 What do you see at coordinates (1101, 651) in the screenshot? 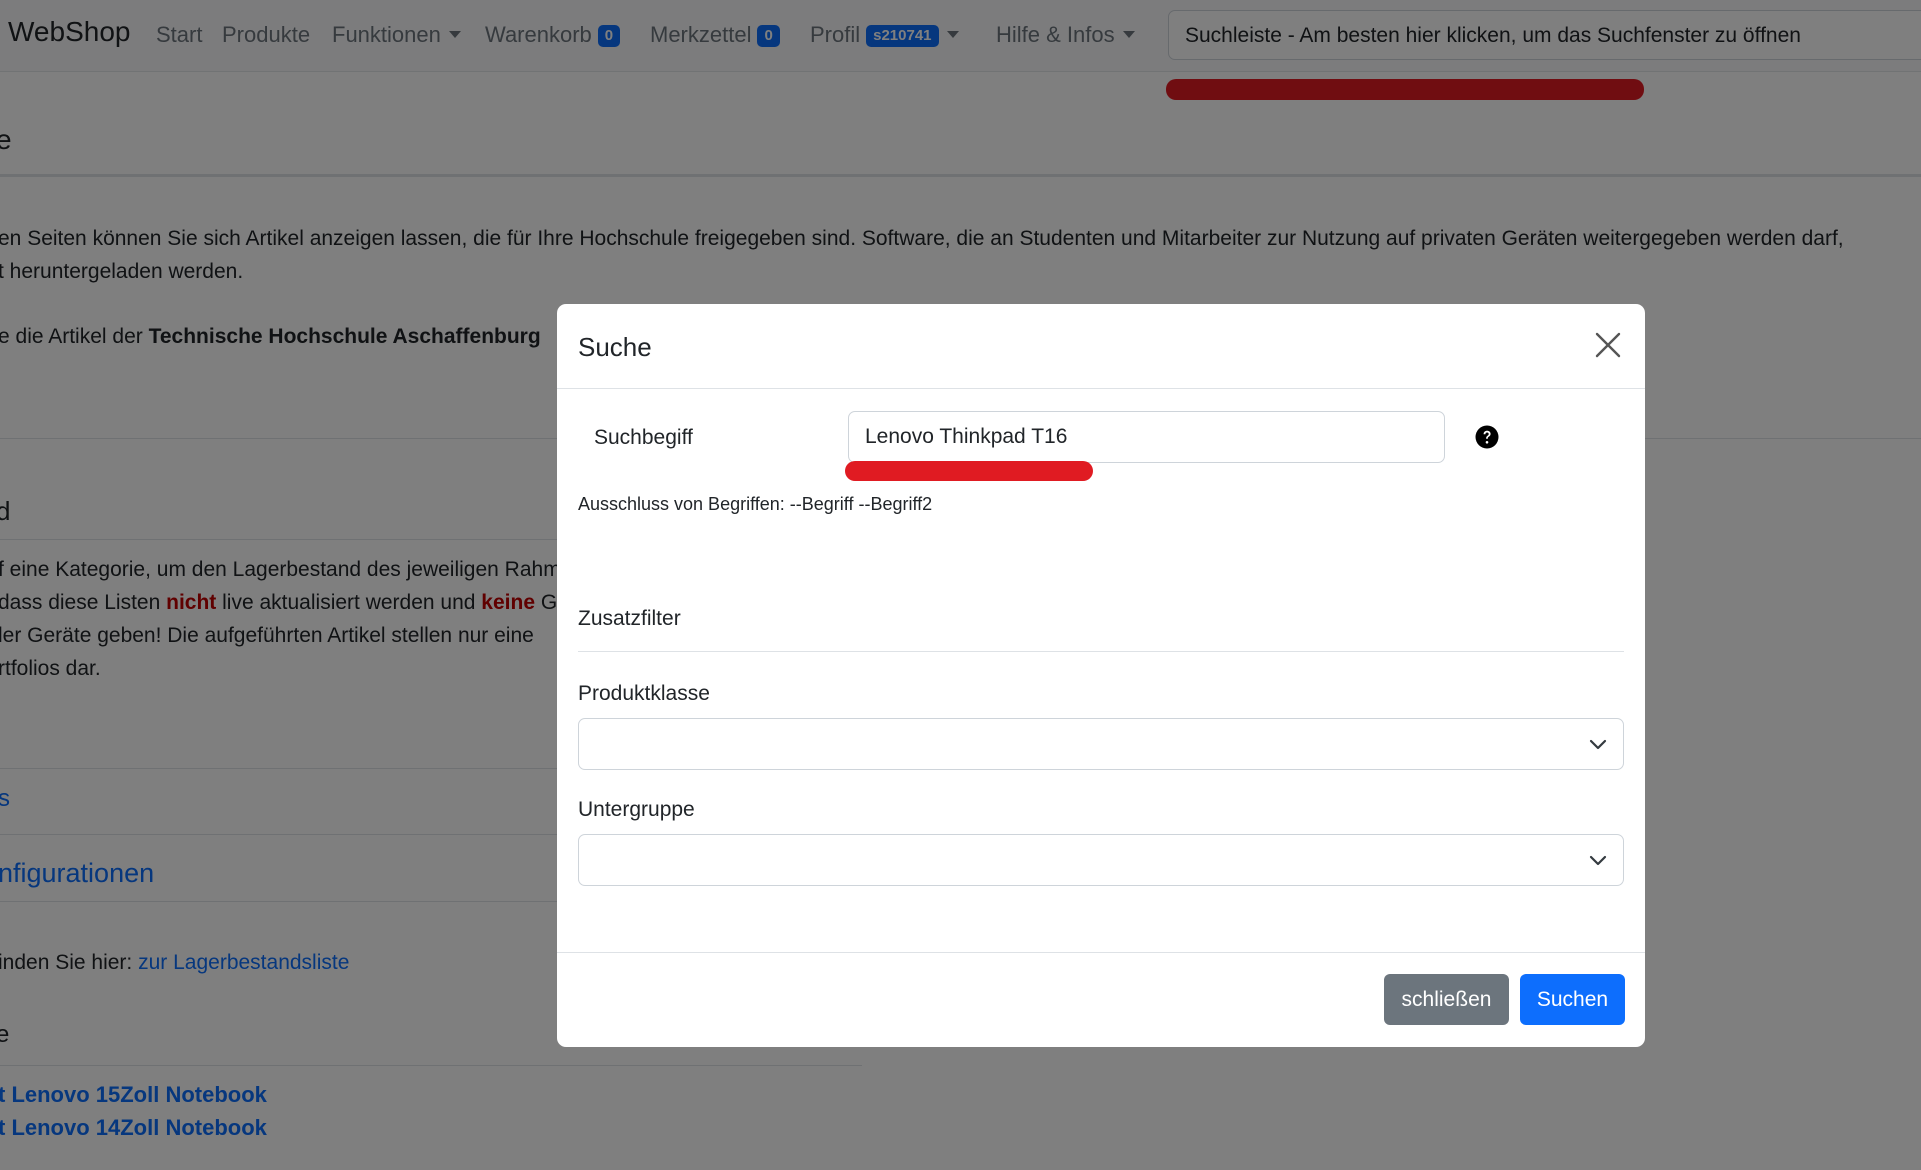
I see `divider` at bounding box center [1101, 651].